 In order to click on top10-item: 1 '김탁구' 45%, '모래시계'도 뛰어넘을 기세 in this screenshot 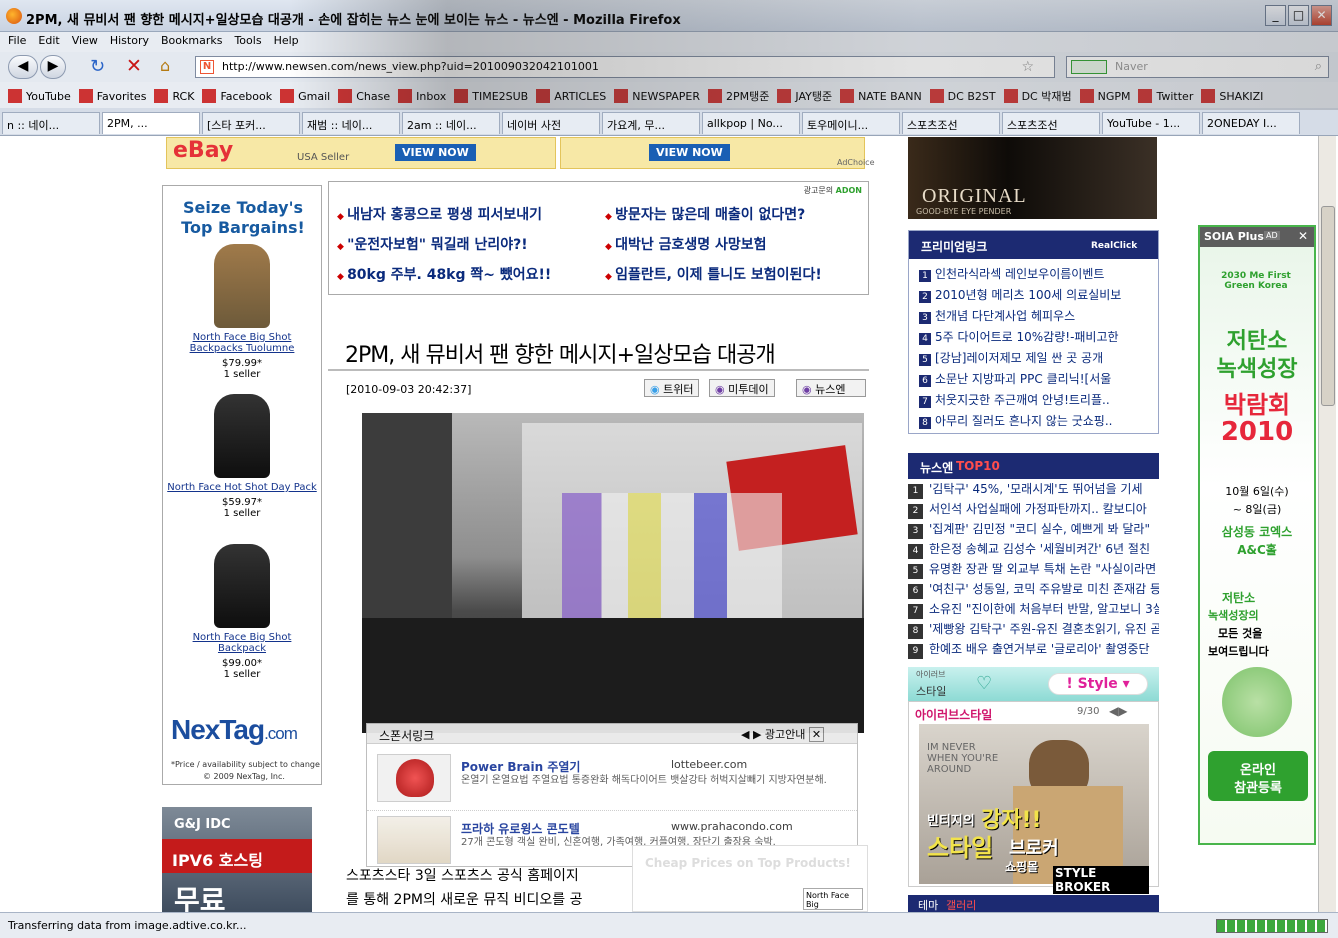, I will do `click(1033, 489)`.